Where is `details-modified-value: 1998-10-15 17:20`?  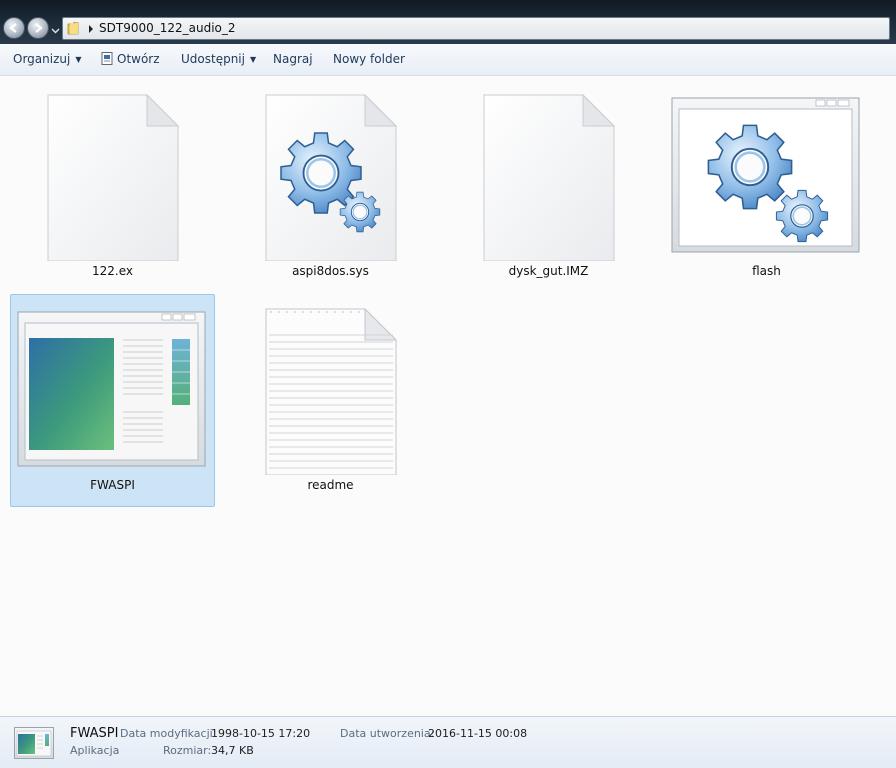 details-modified-value: 1998-10-15 17:20 is located at coordinates (261, 733).